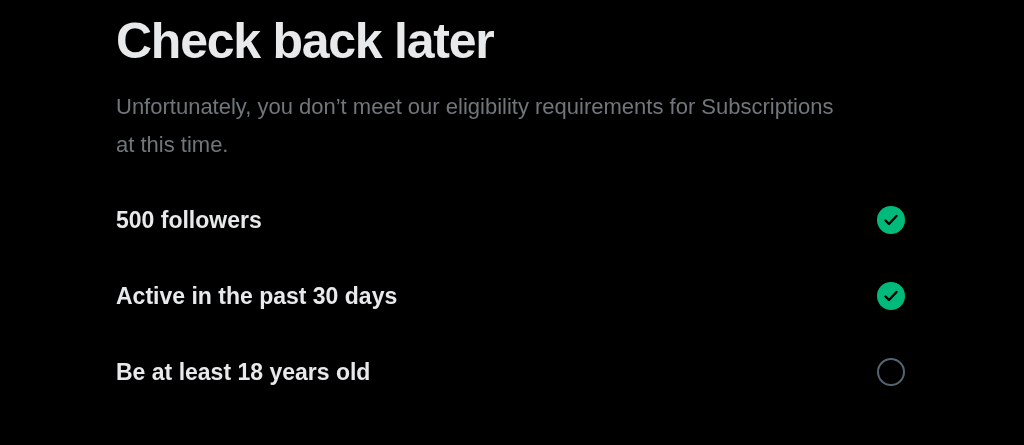  What do you see at coordinates (257, 296) in the screenshot?
I see `requirement-label: Active in the past 30 days` at bounding box center [257, 296].